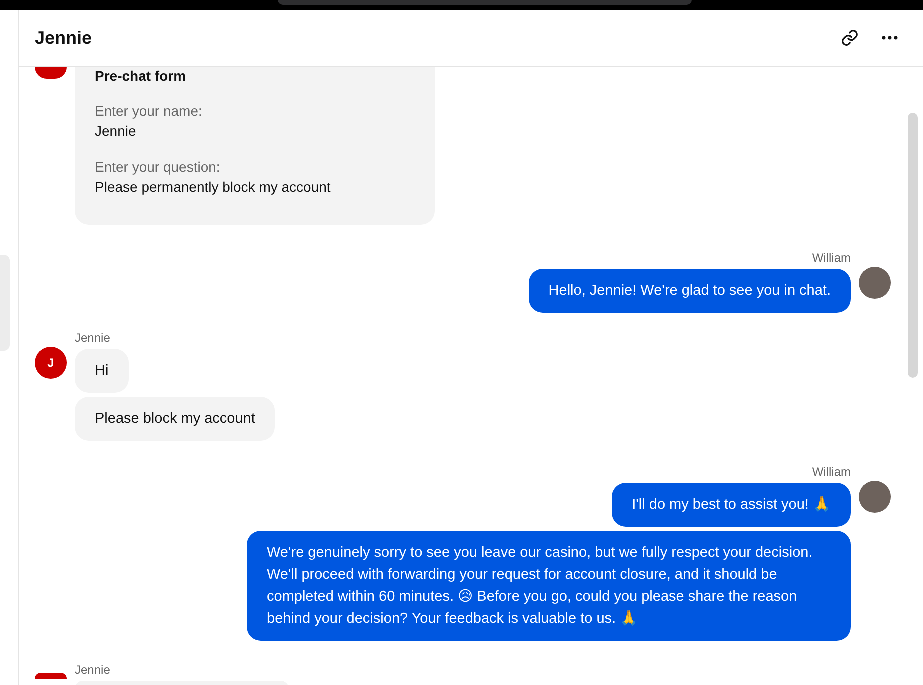 The height and width of the screenshot is (685, 923). Describe the element at coordinates (913, 245) in the screenshot. I see `scrollbar-thumb` at that location.